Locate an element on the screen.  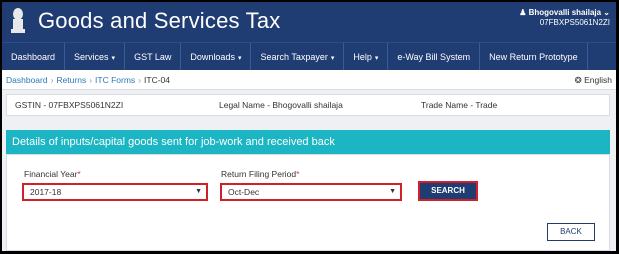
financial-year-select: 2017-18 ▼ is located at coordinates (115, 192).